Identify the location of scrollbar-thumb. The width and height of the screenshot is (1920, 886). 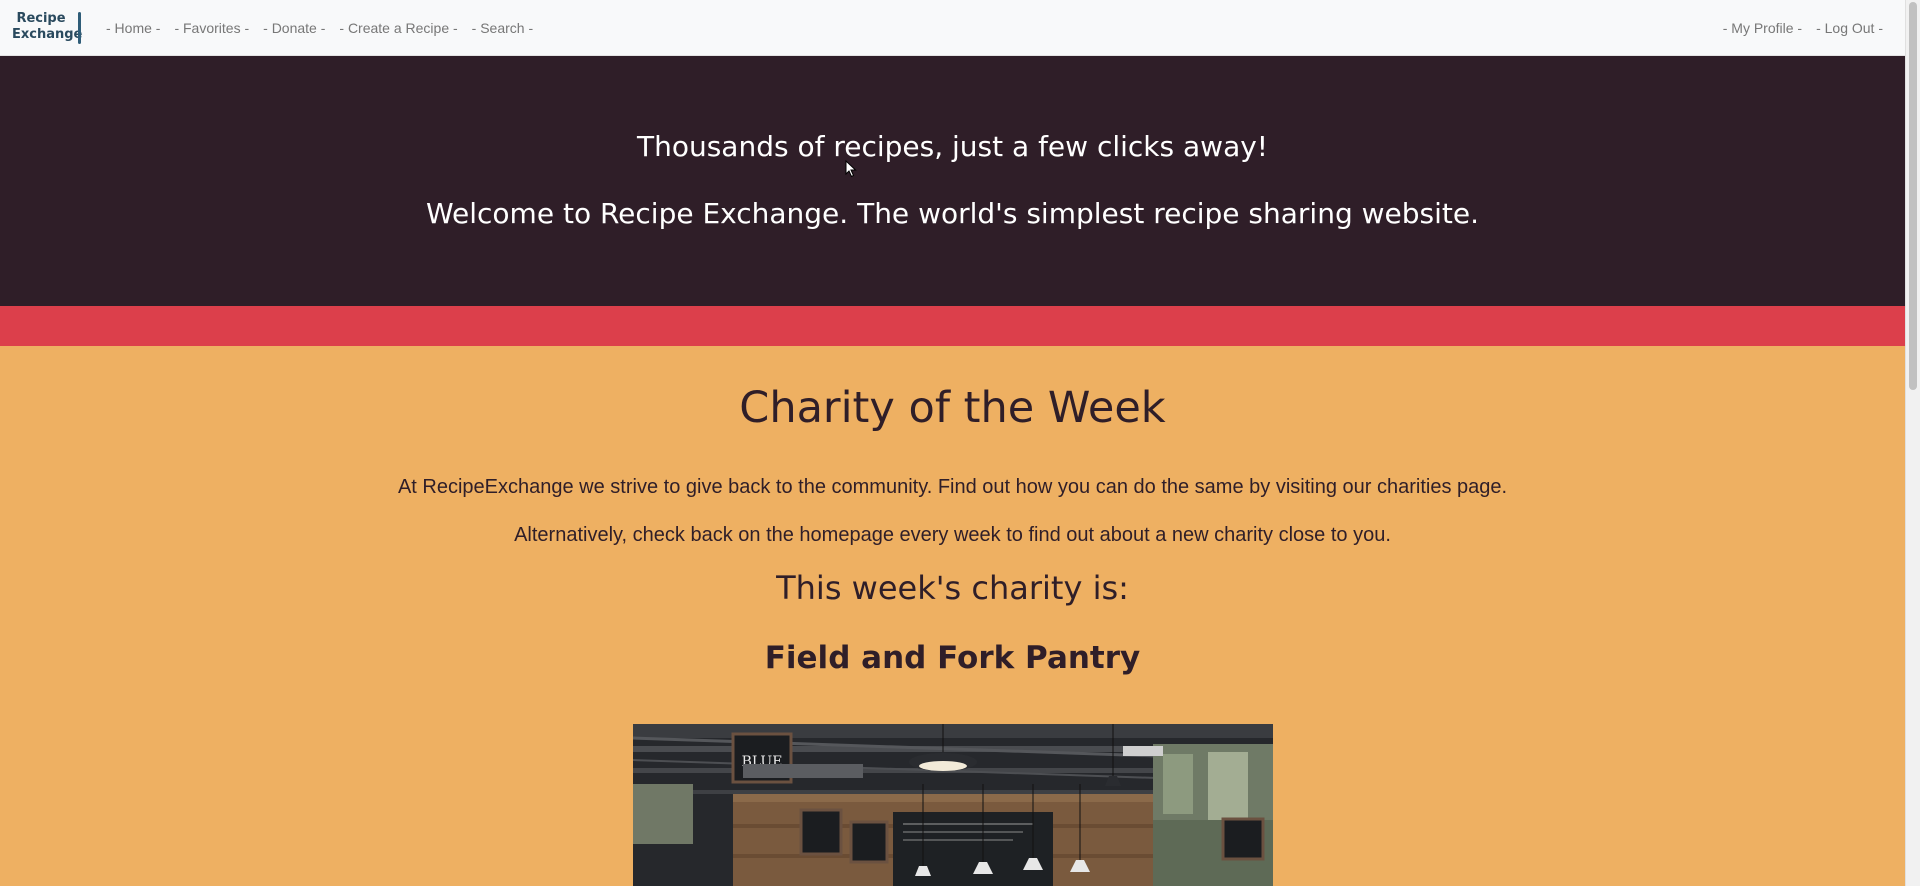
(1913, 196).